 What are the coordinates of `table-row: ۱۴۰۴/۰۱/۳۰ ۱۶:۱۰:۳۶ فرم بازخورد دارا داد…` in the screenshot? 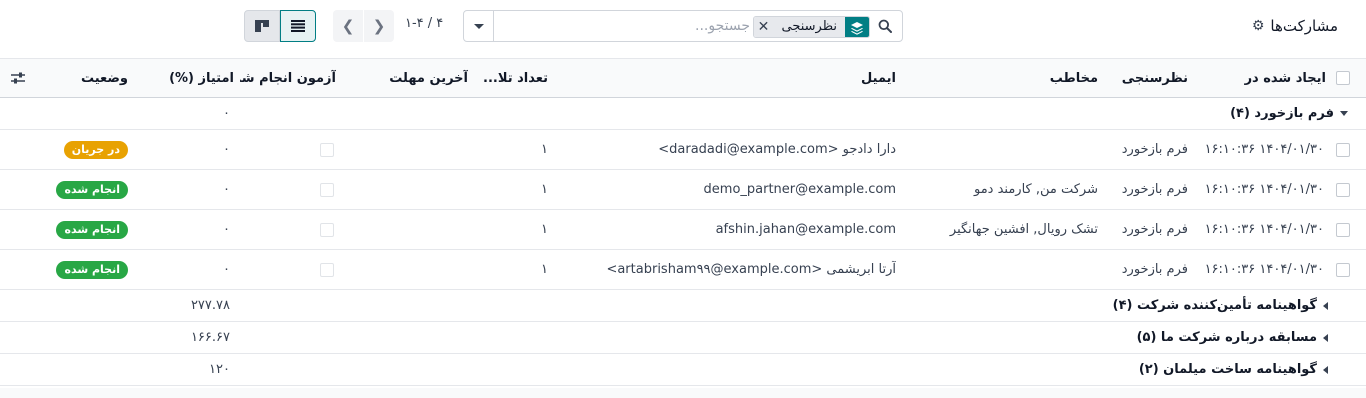 It's located at (683, 150).